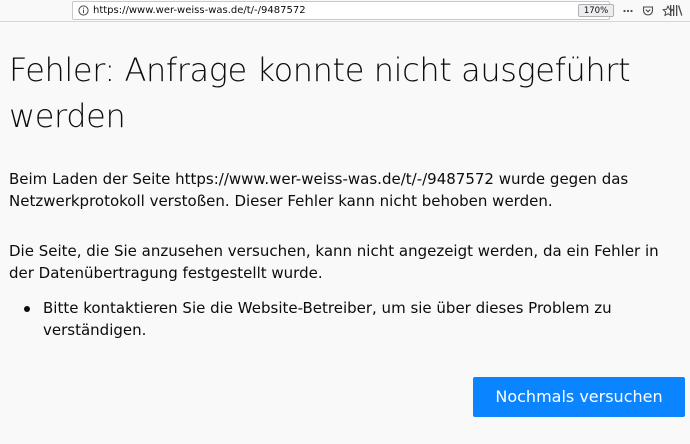 Image resolution: width=690 pixels, height=444 pixels. I want to click on zoom-level-badge: 170%, so click(596, 10).